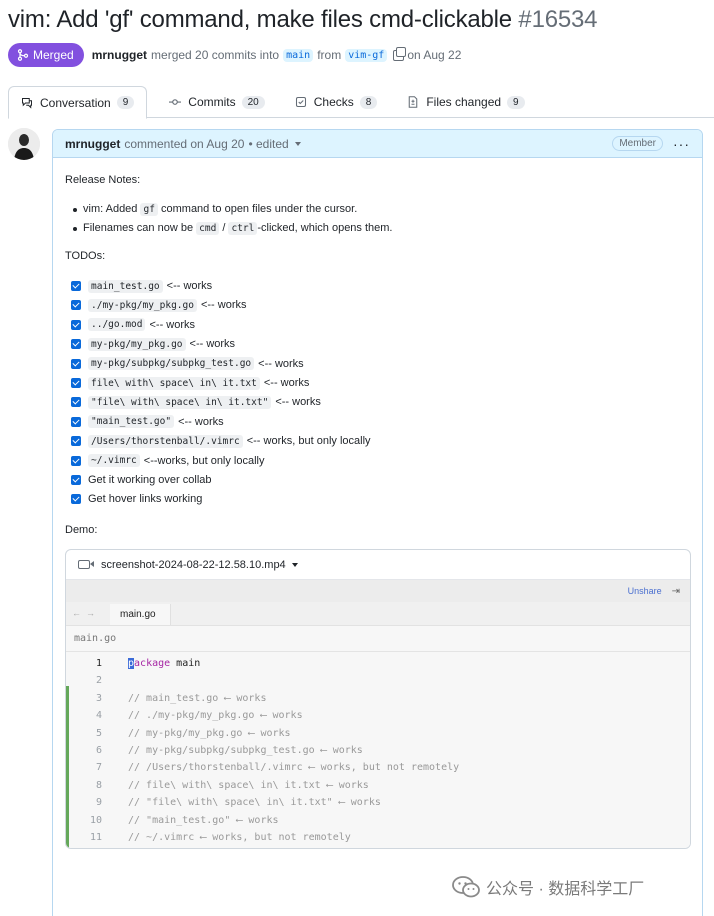 The height and width of the screenshot is (916, 714). What do you see at coordinates (224, 228) in the screenshot?
I see `note-text: /` at bounding box center [224, 228].